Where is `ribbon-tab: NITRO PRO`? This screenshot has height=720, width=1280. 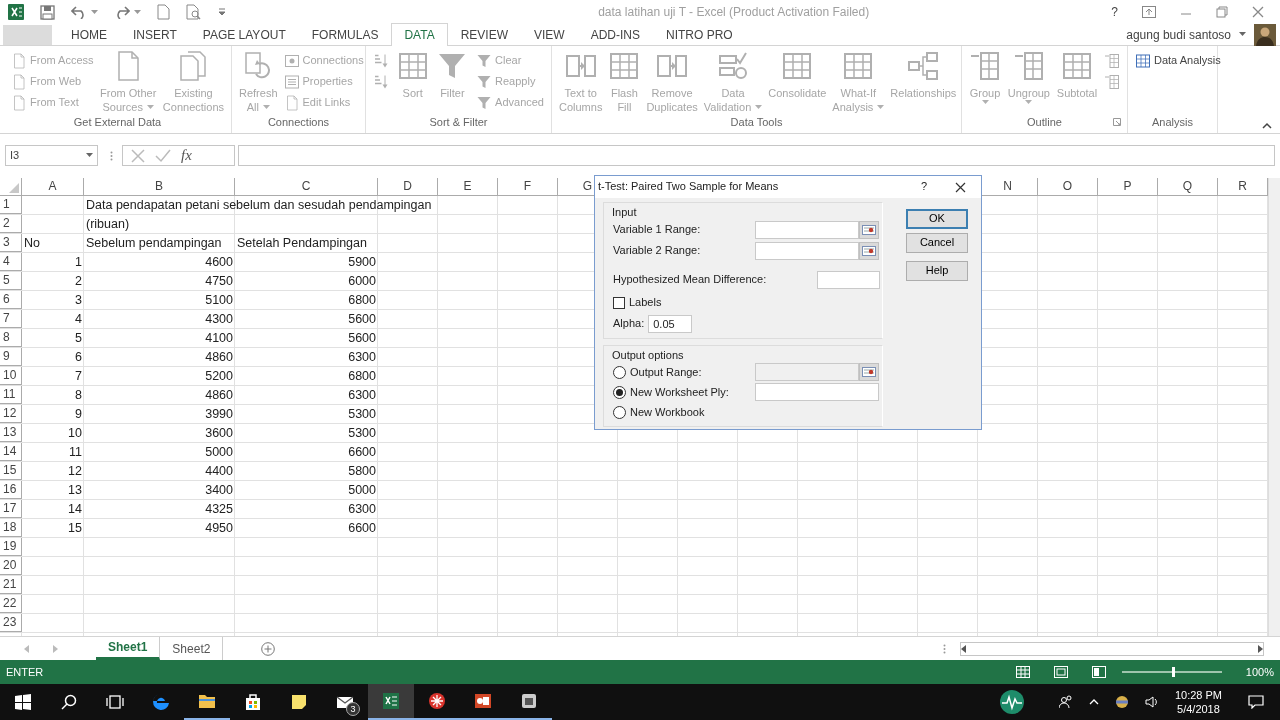
ribbon-tab: NITRO PRO is located at coordinates (699, 34).